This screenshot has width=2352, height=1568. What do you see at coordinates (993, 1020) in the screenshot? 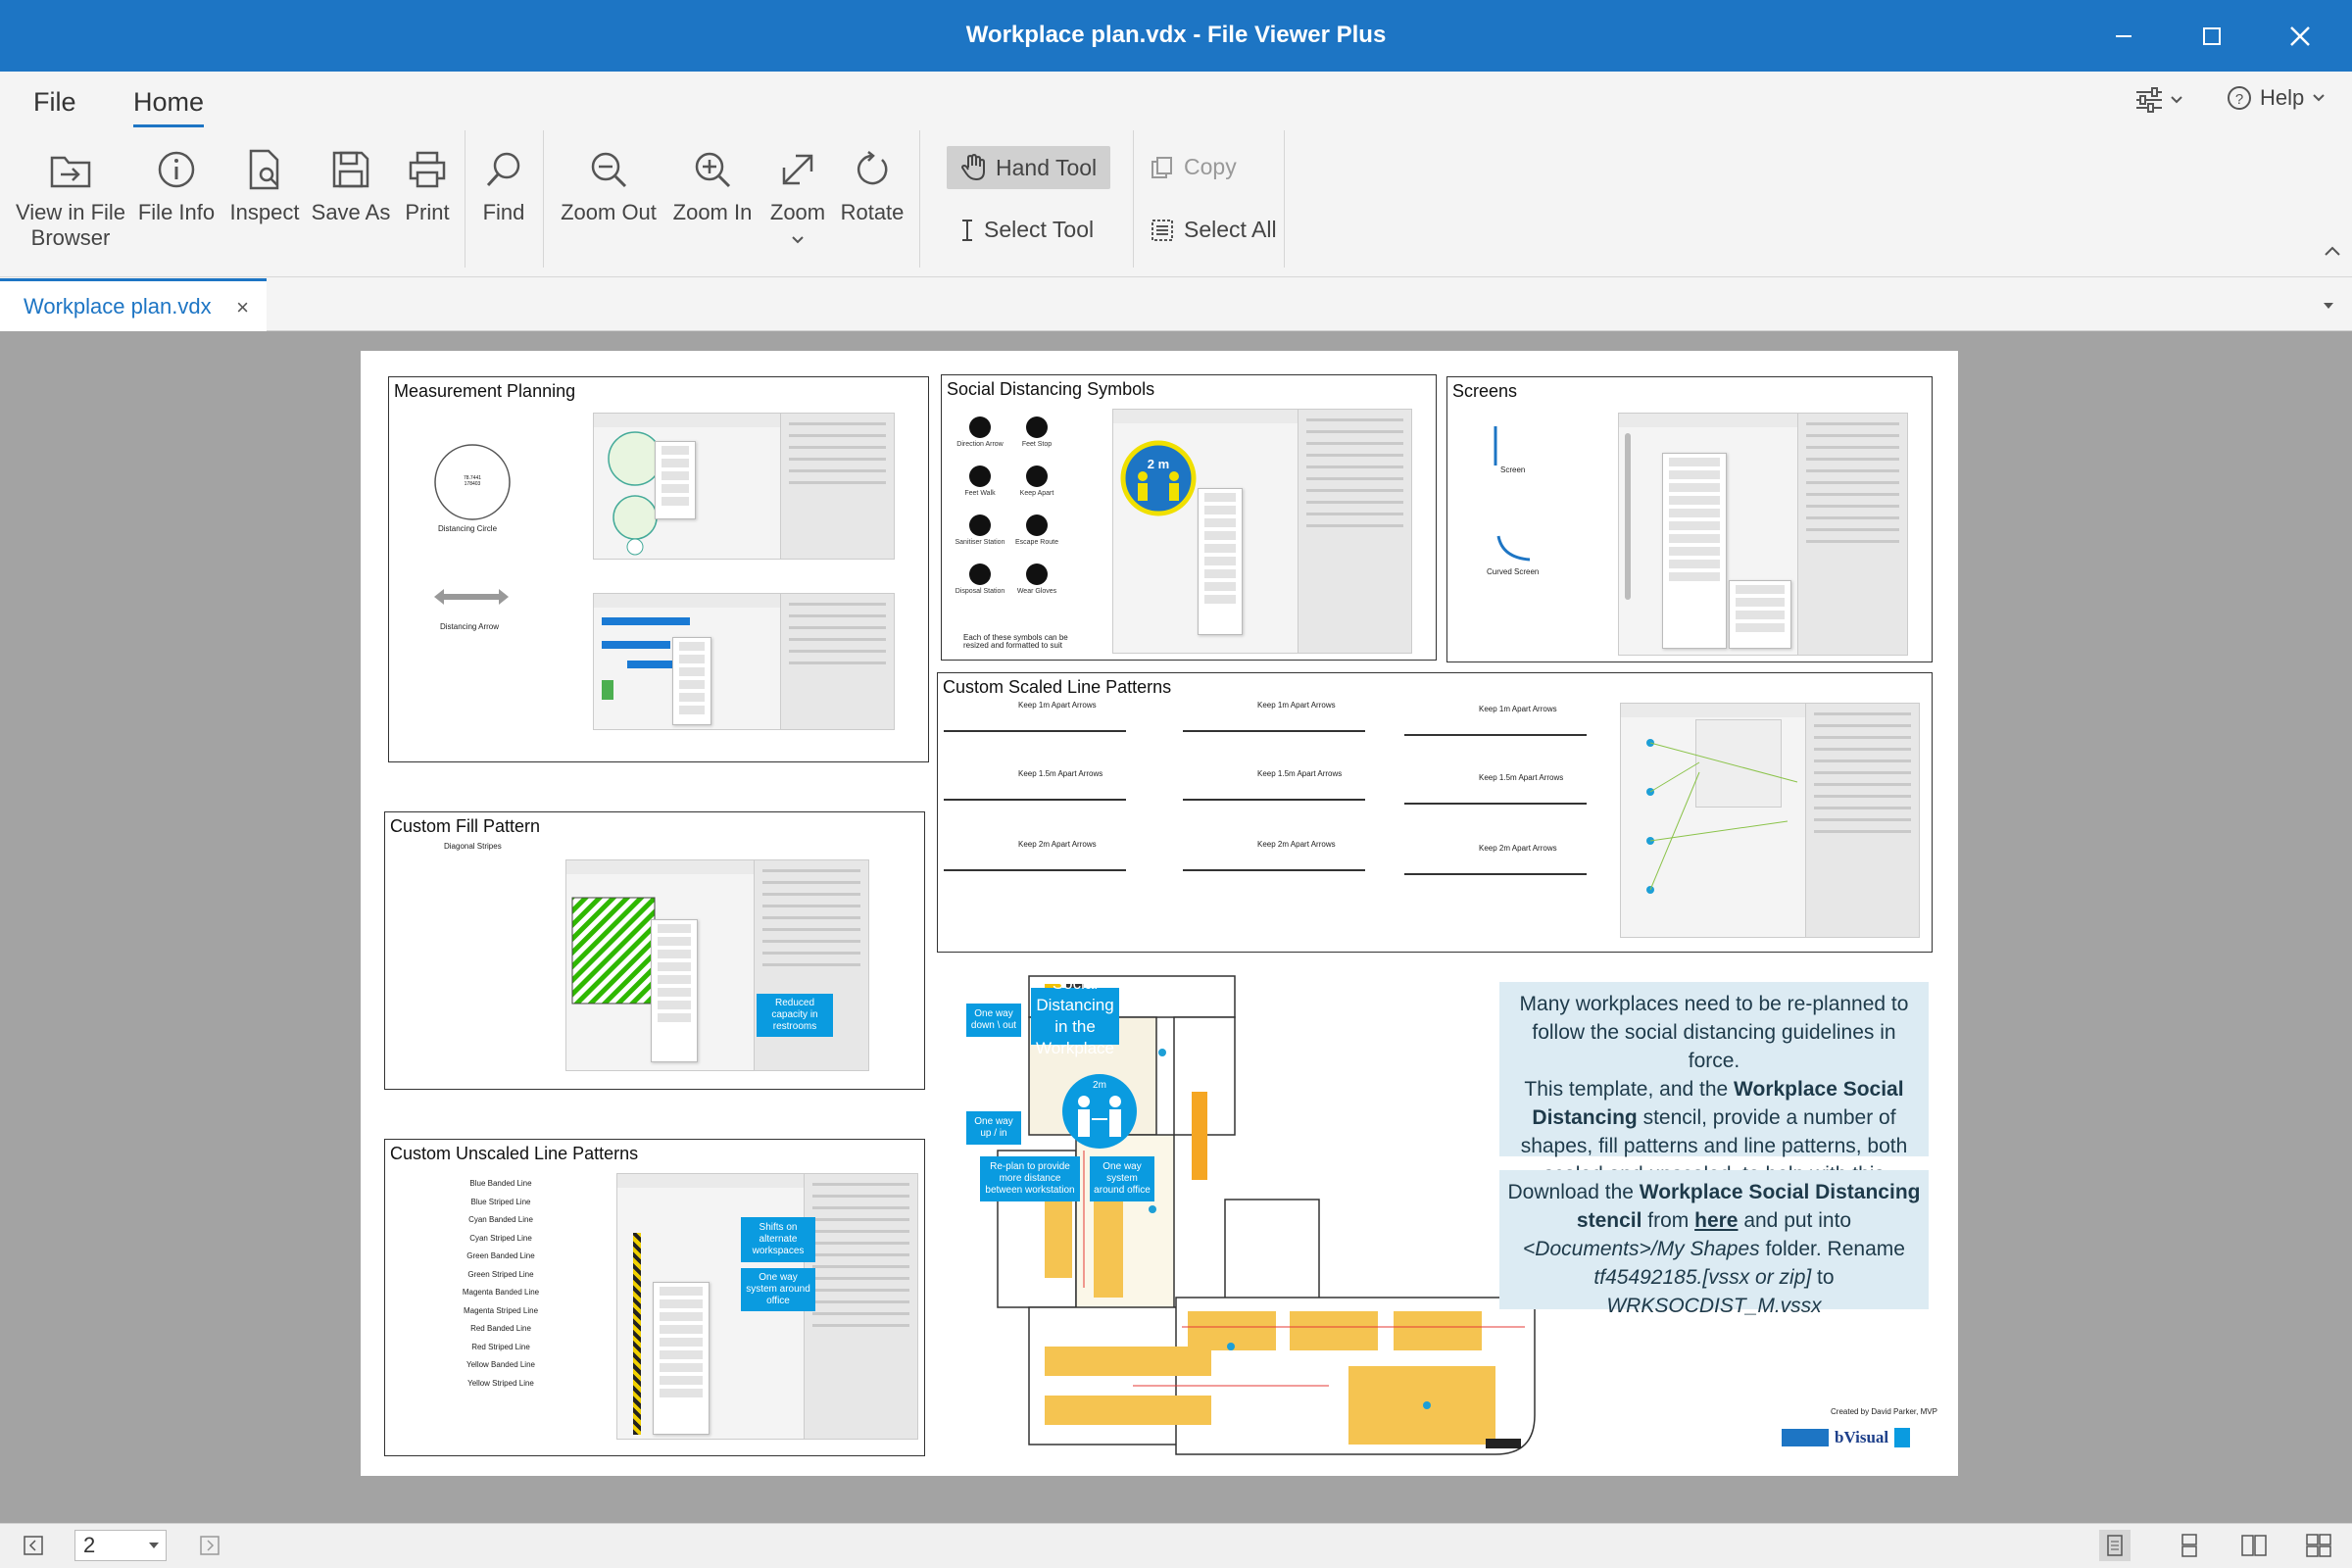
I see `callout-one-way-down: One way down \ out` at bounding box center [993, 1020].